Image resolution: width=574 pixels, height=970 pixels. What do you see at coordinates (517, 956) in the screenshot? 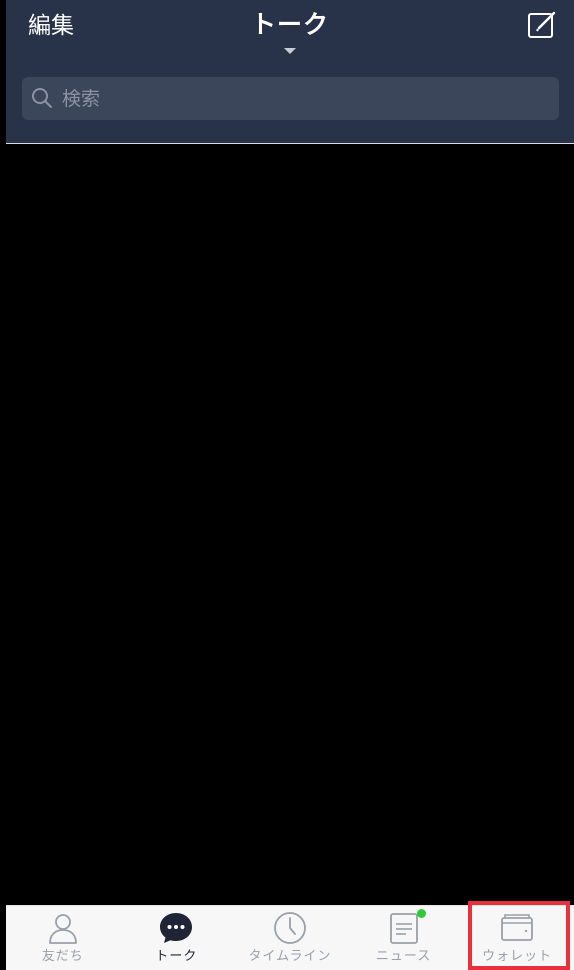
I see `tab-label: ウォレット` at bounding box center [517, 956].